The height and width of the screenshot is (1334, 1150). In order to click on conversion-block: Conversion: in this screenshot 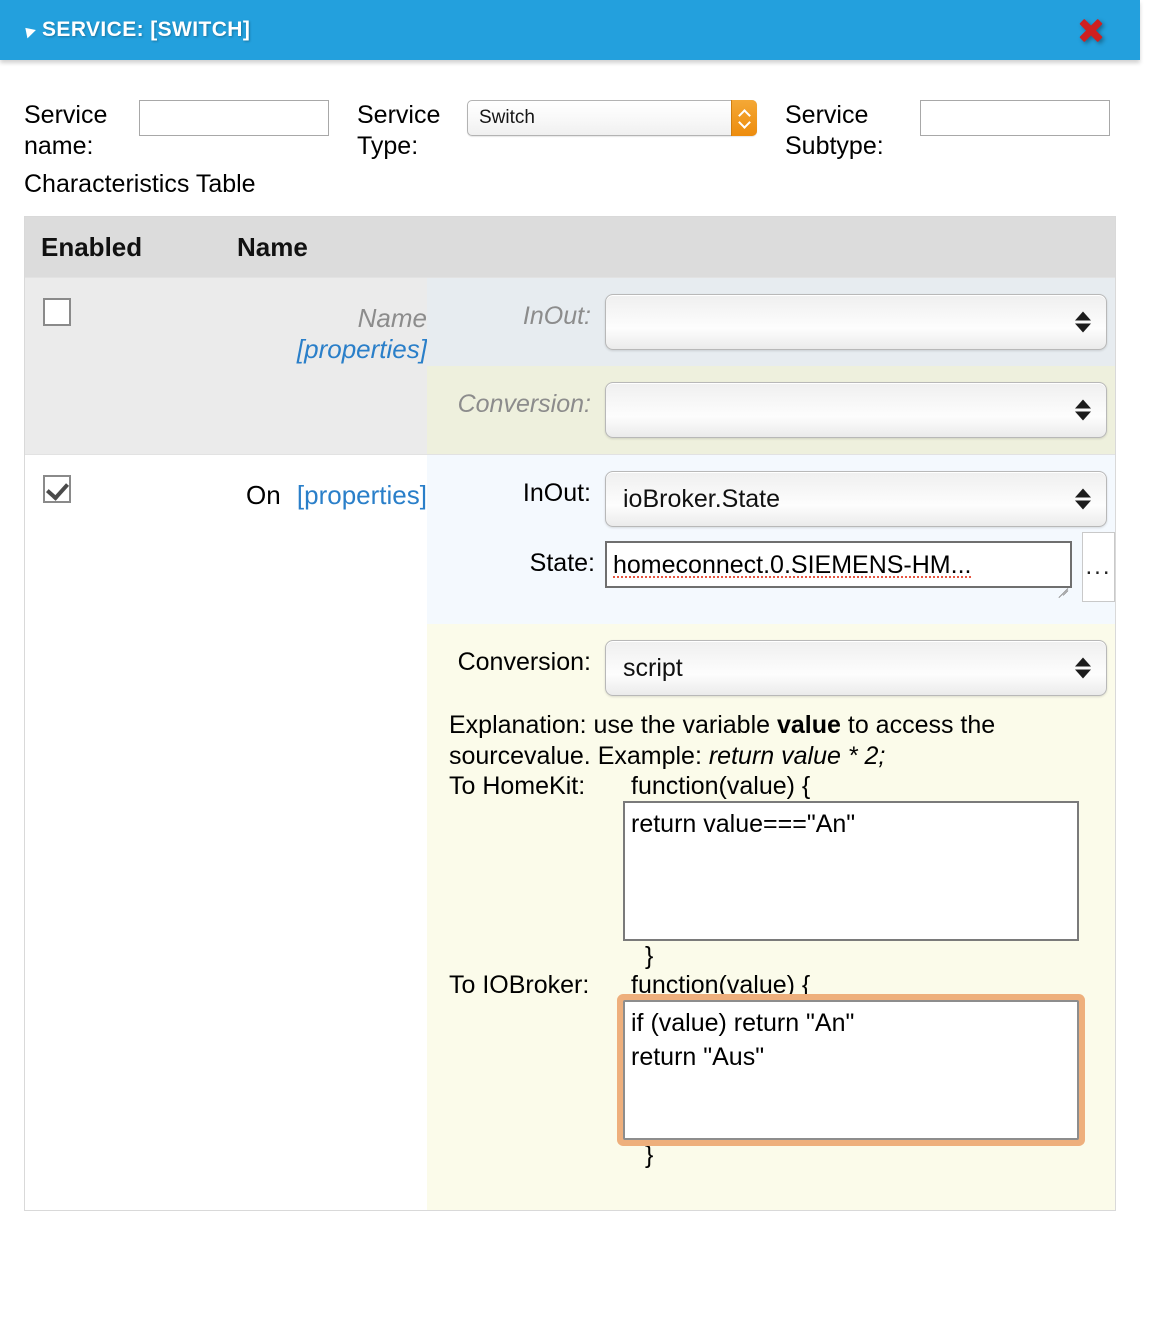, I will do `click(771, 410)`.